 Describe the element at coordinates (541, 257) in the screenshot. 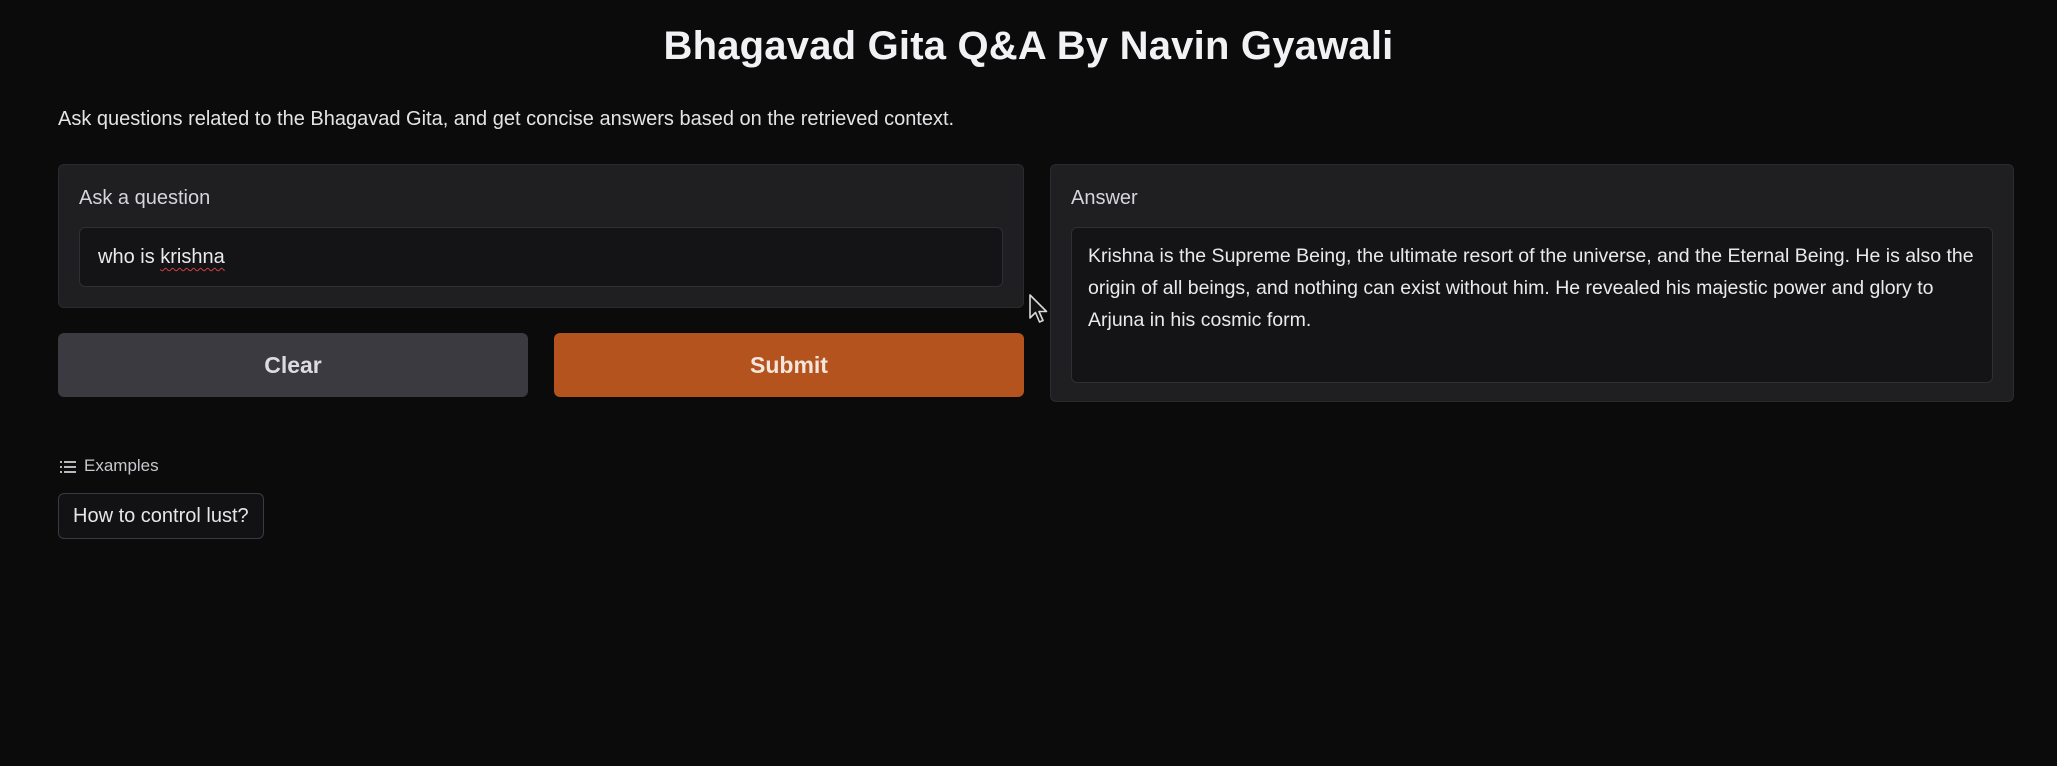

I see `question-input: who is krishna` at that location.